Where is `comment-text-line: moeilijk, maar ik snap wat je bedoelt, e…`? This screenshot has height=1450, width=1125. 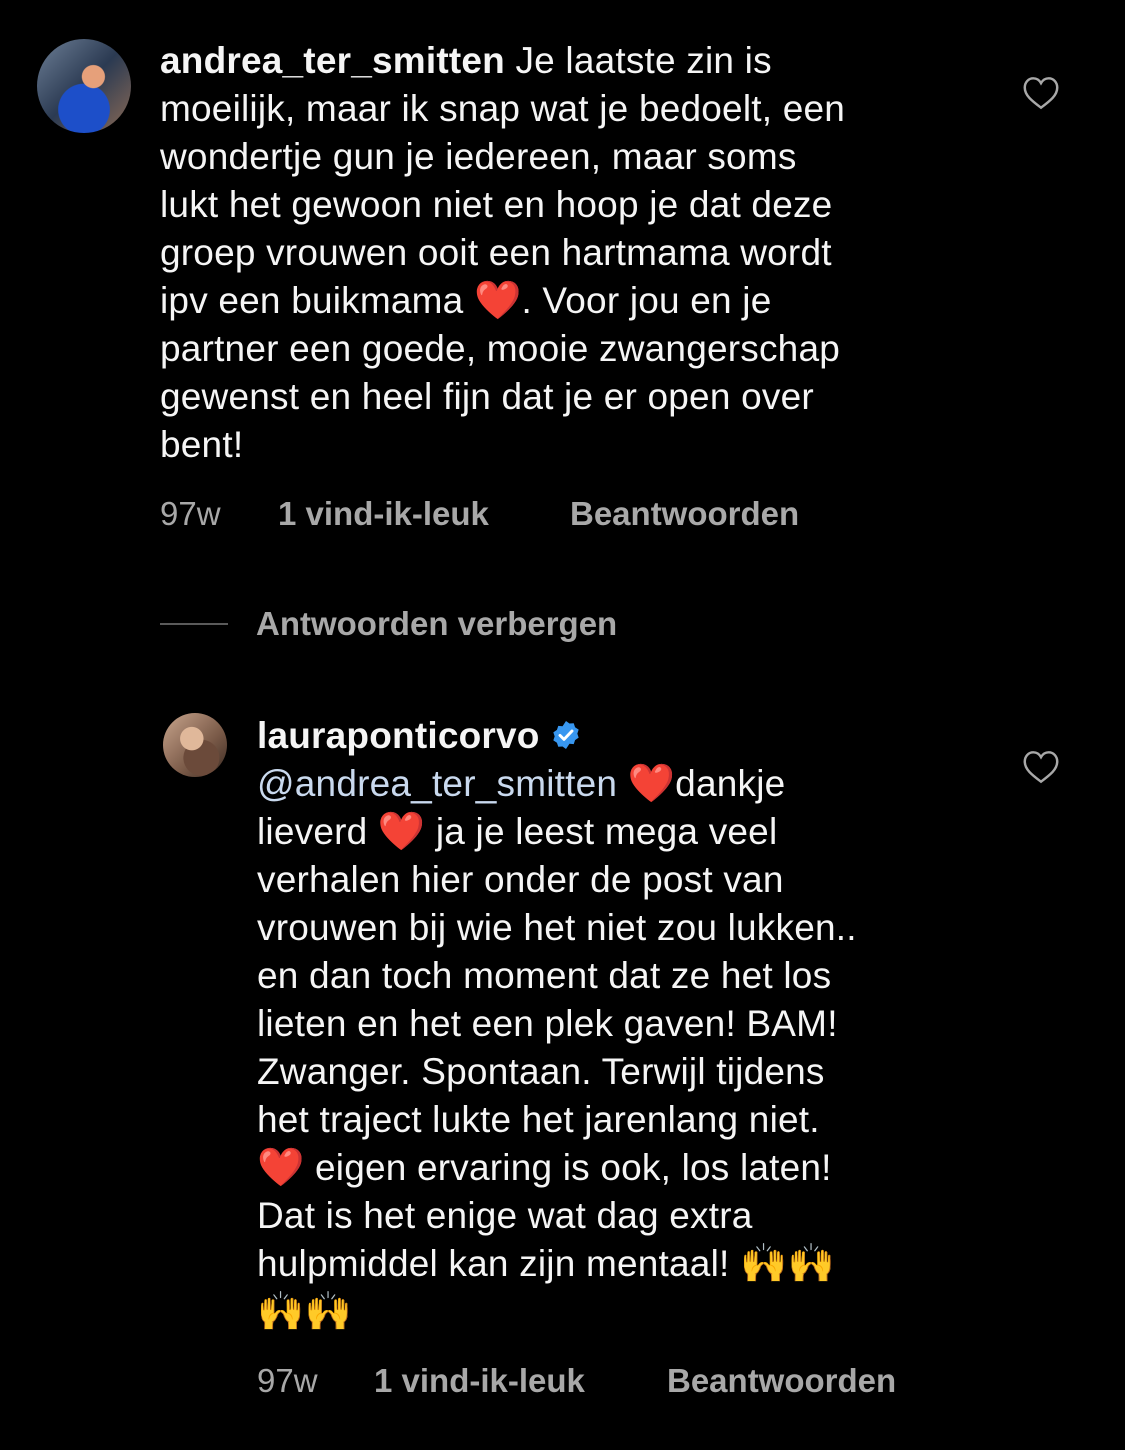
comment-text-line: moeilijk, maar ik snap wat je bedoelt, e… is located at coordinates (503, 108).